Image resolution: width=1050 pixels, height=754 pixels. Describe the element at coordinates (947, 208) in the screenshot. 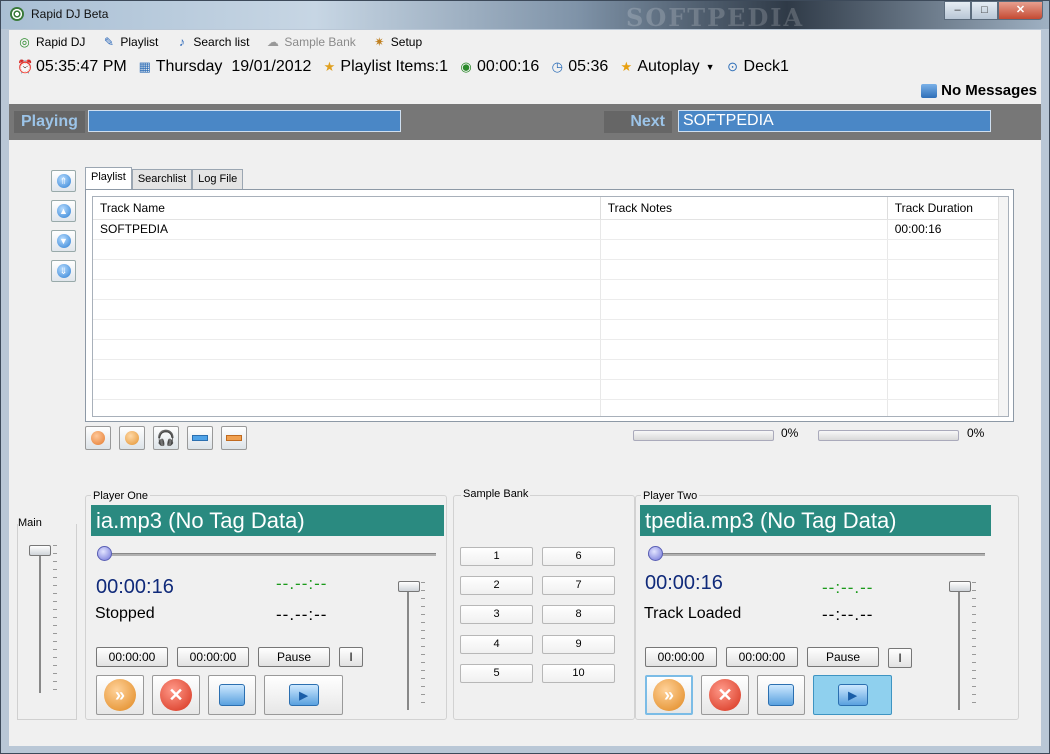

I see `column-track-duration: Track Duration` at that location.